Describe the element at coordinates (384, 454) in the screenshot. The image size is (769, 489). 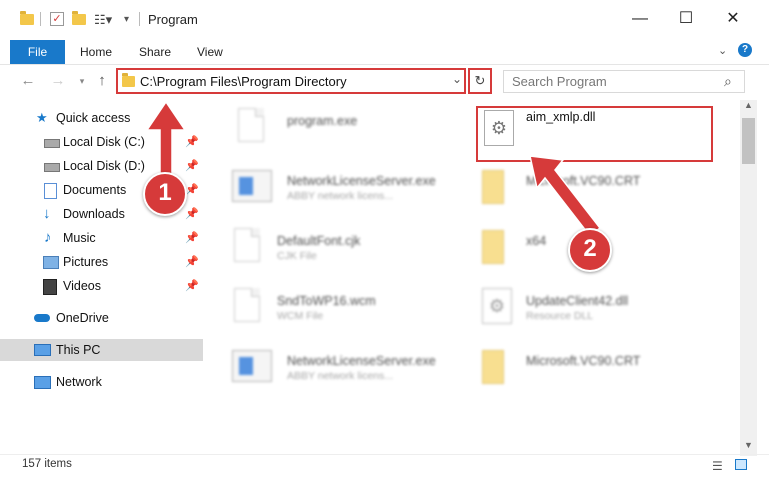
I see `divider` at that location.